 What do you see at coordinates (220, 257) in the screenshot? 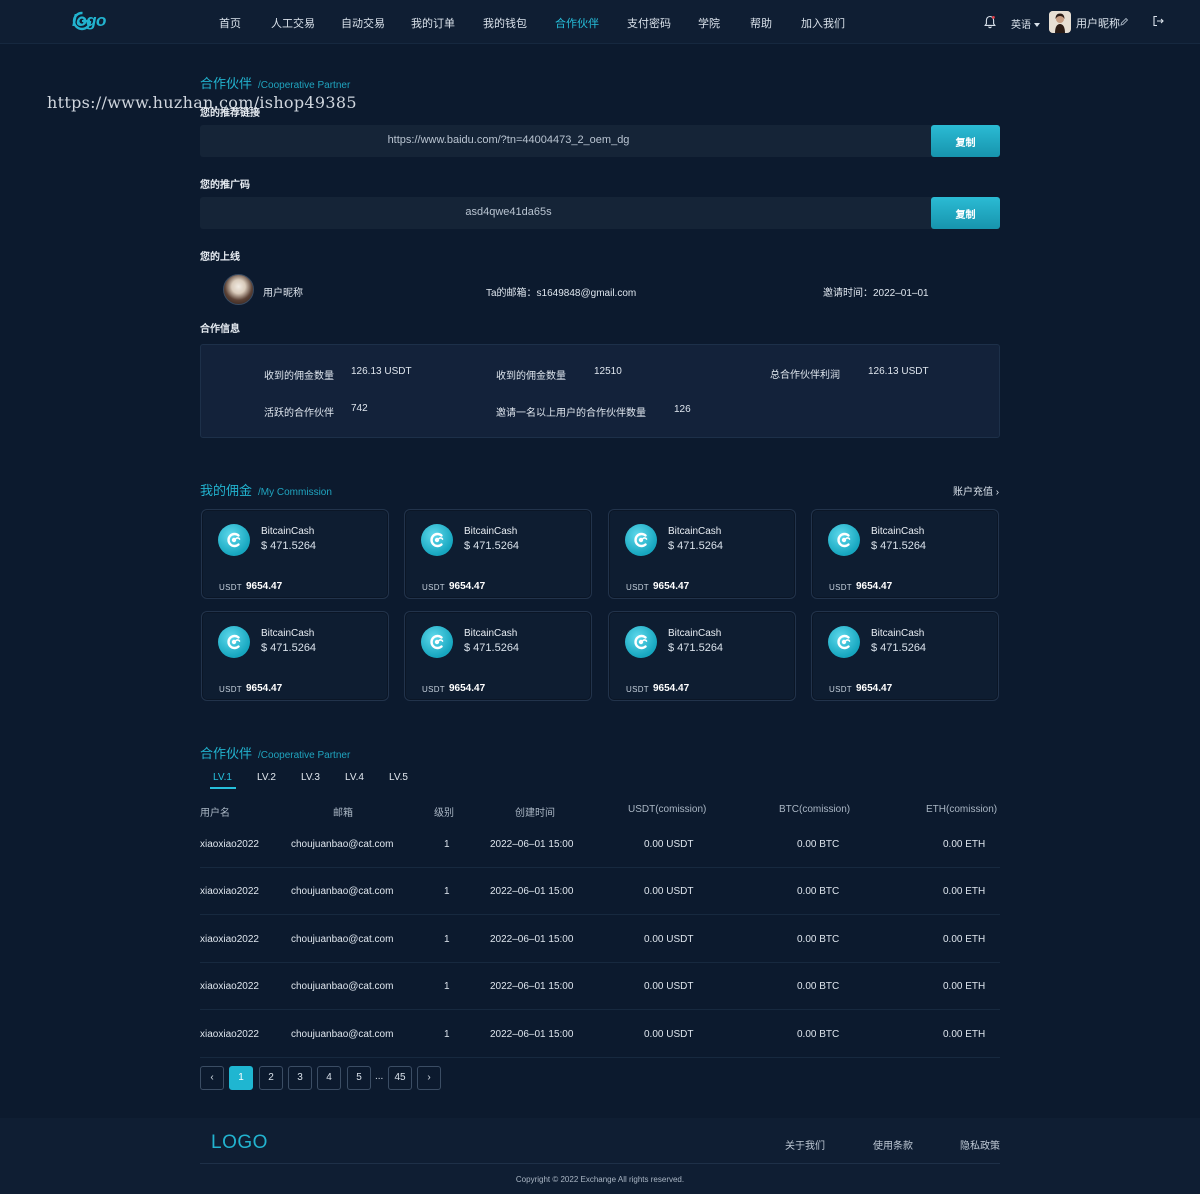
I see `upline-label: 您的上线` at bounding box center [220, 257].